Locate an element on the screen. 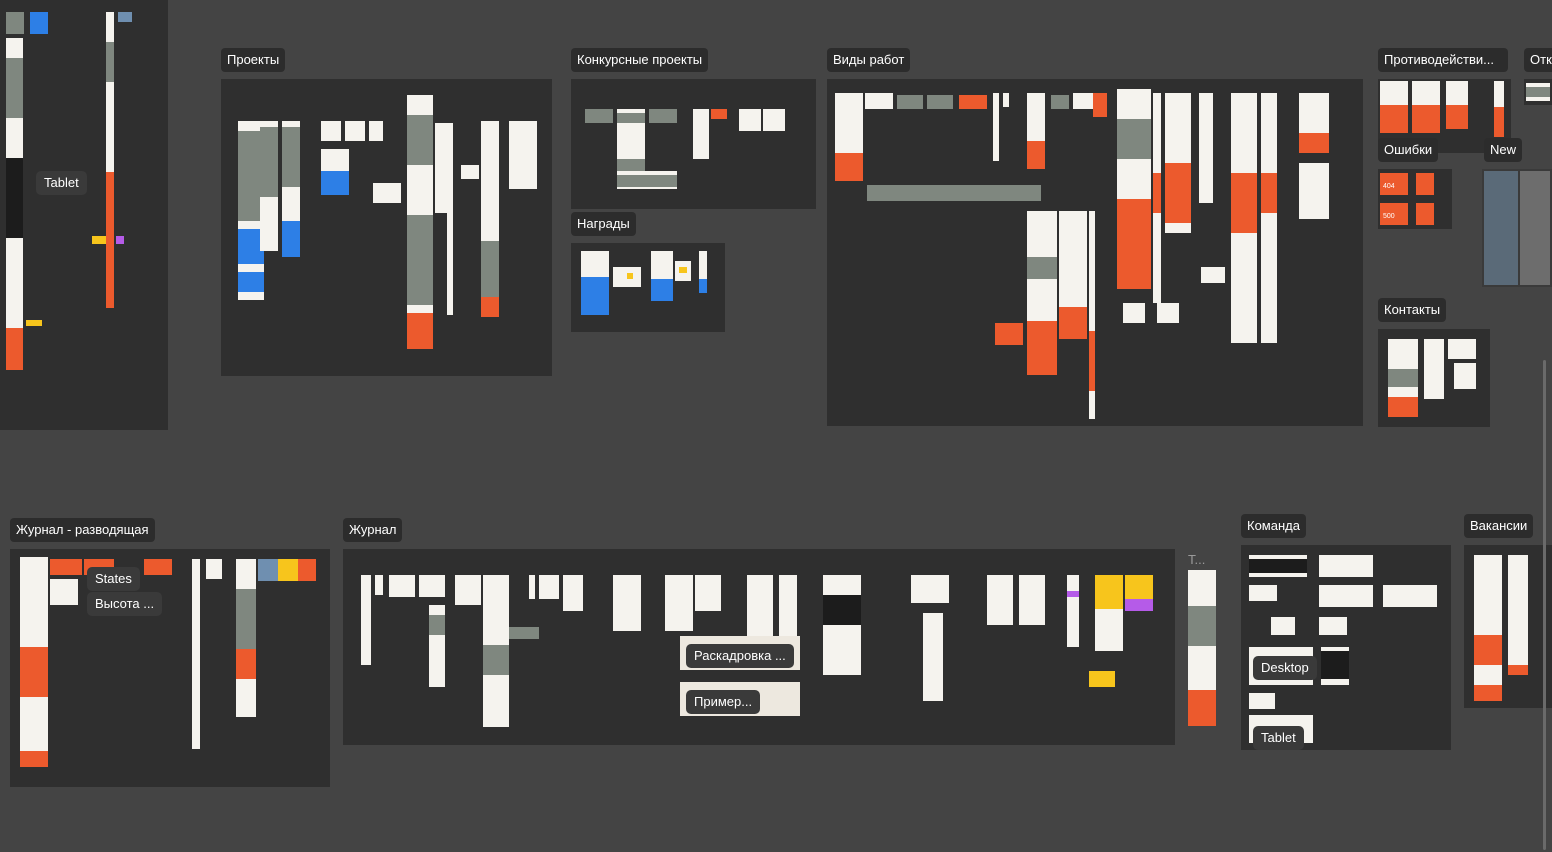 The image size is (1552, 852). section-label-vacancies: Вакансии is located at coordinates (1499, 526).